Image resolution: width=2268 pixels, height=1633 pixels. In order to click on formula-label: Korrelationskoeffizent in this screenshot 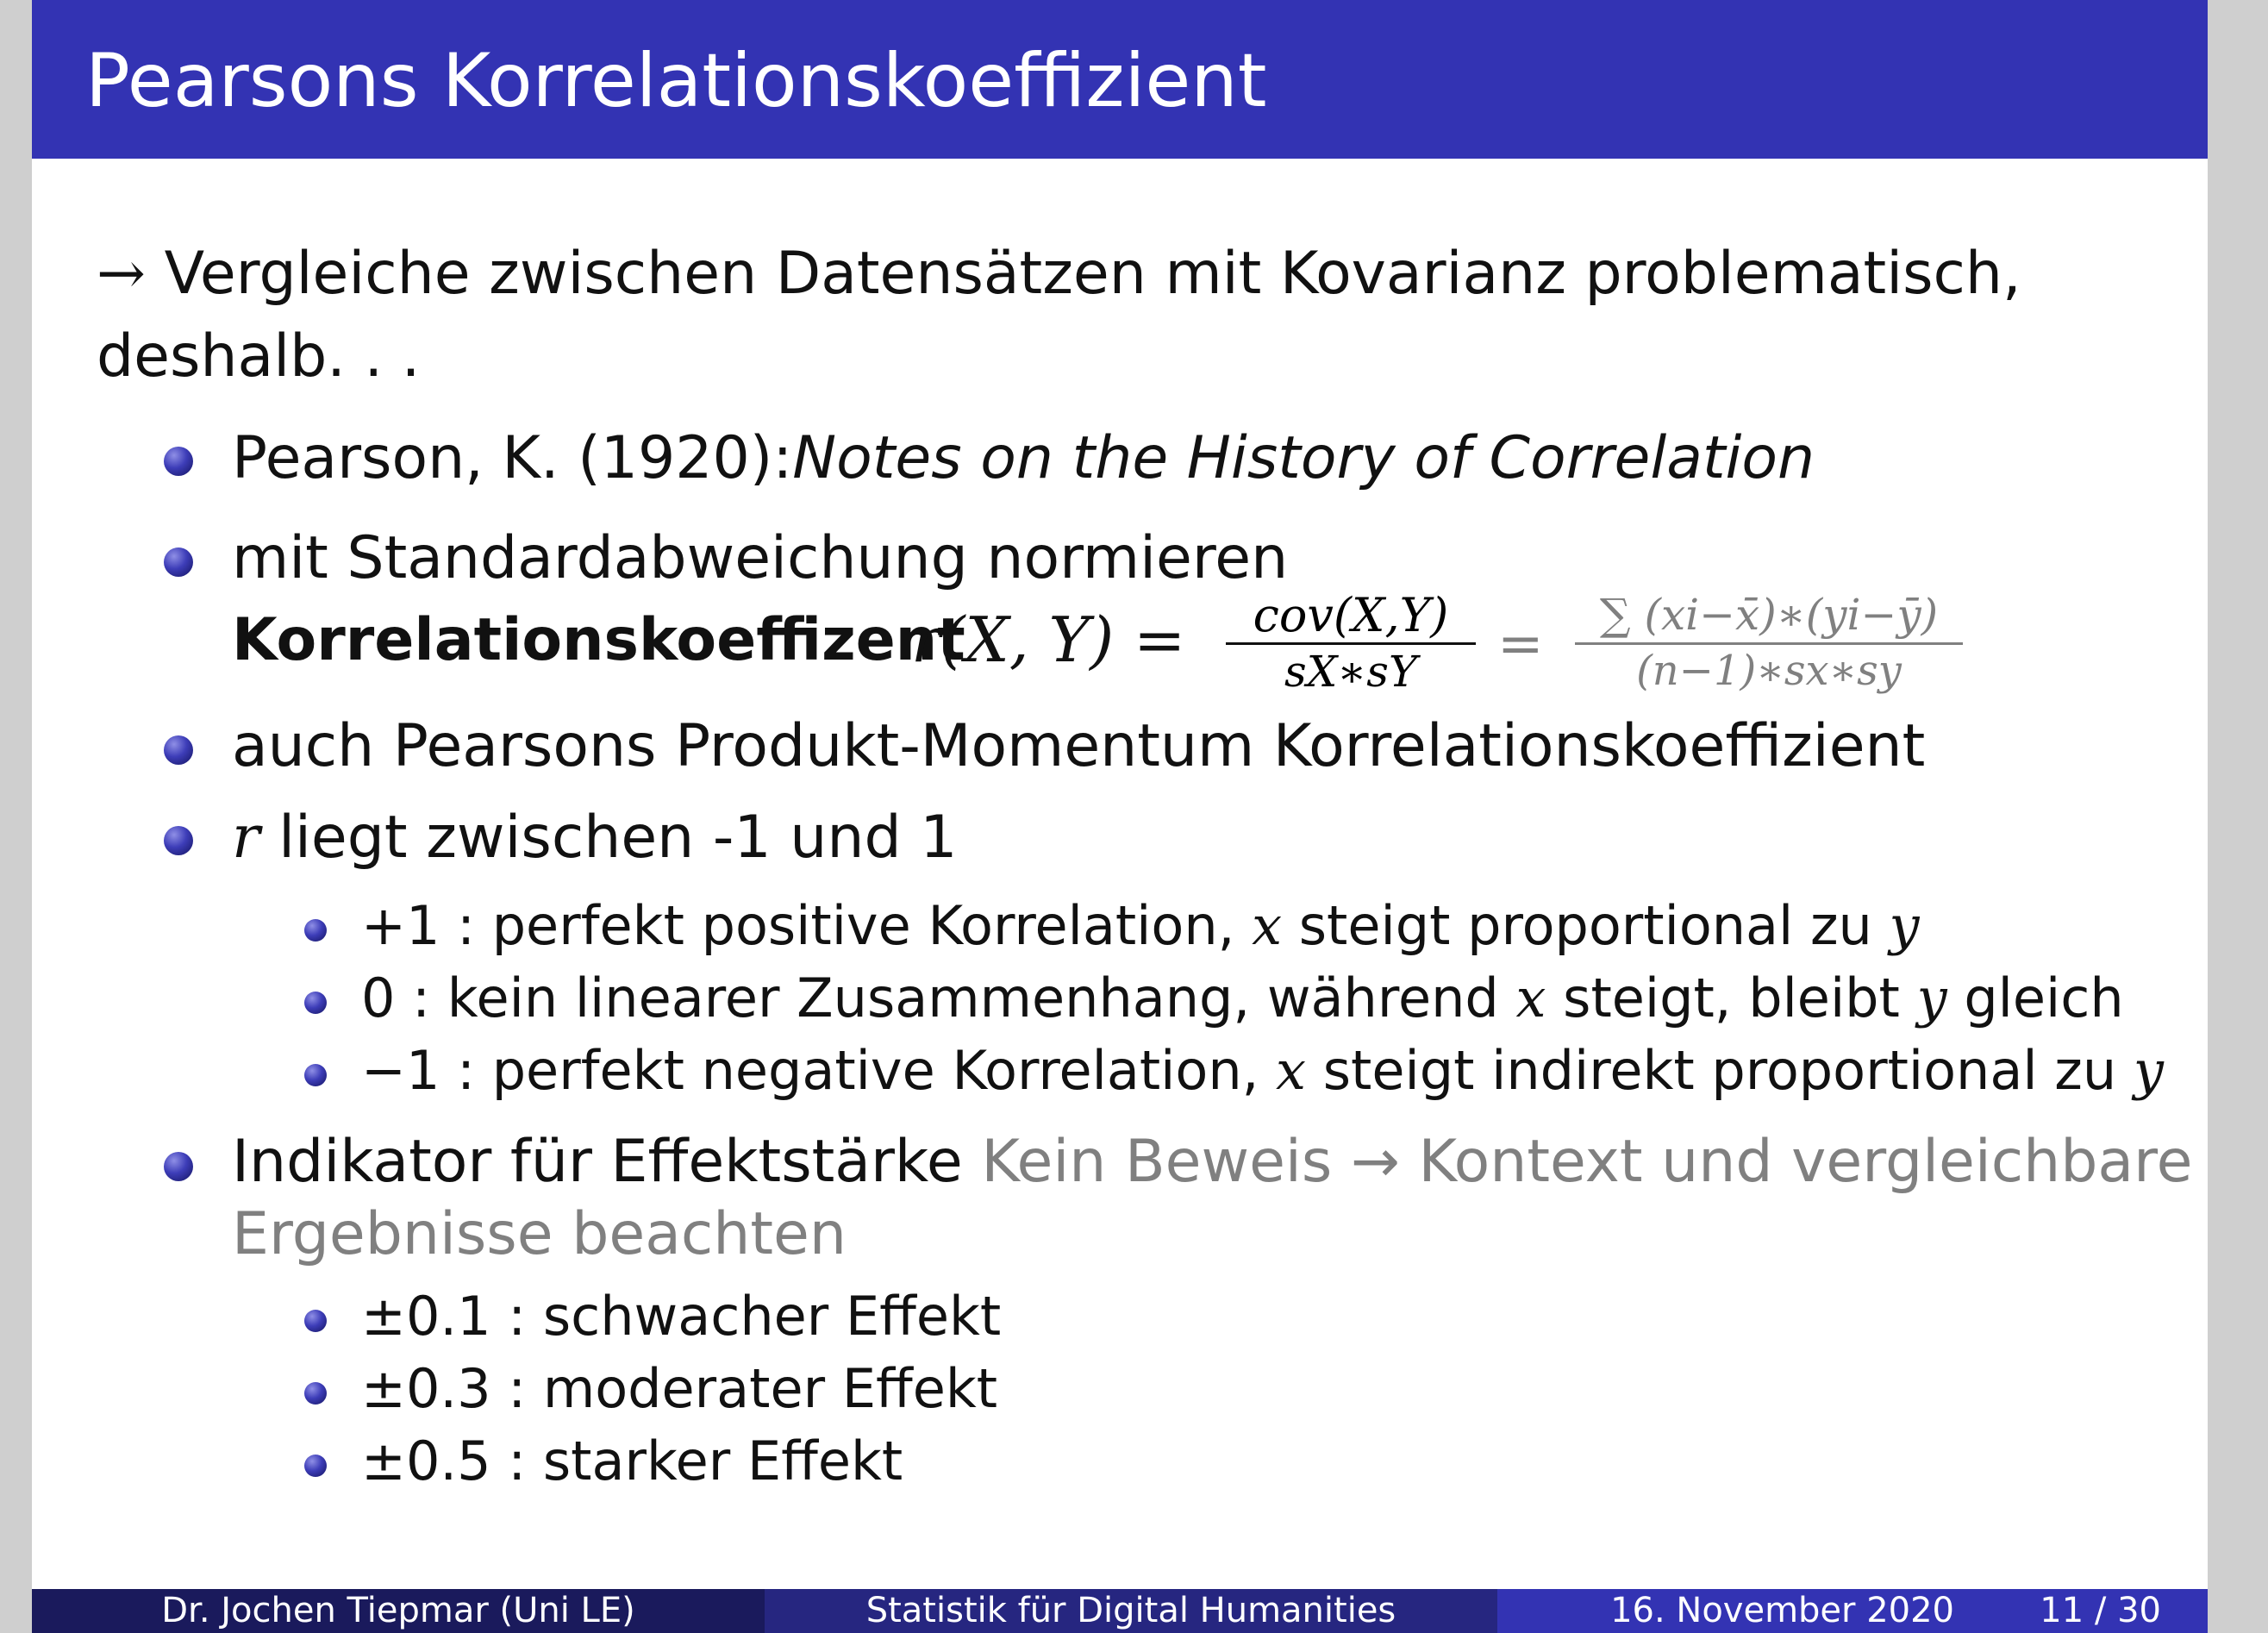, I will do `click(598, 640)`.